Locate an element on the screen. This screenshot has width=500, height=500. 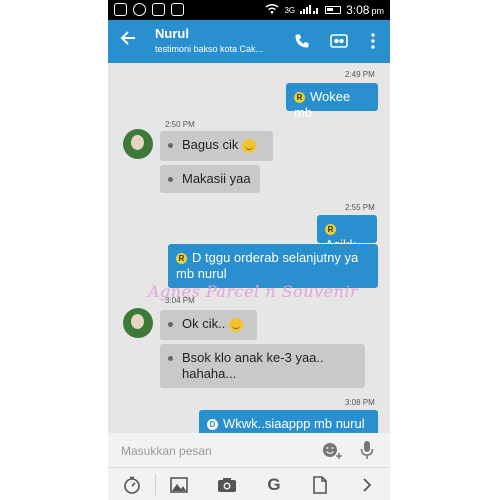
timer-icon is located at coordinates (132, 485).